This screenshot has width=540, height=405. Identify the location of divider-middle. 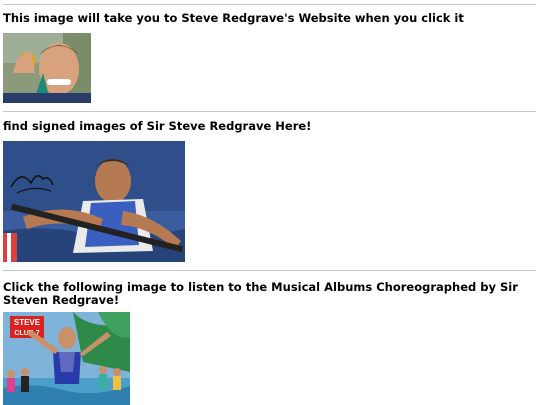
(269, 111).